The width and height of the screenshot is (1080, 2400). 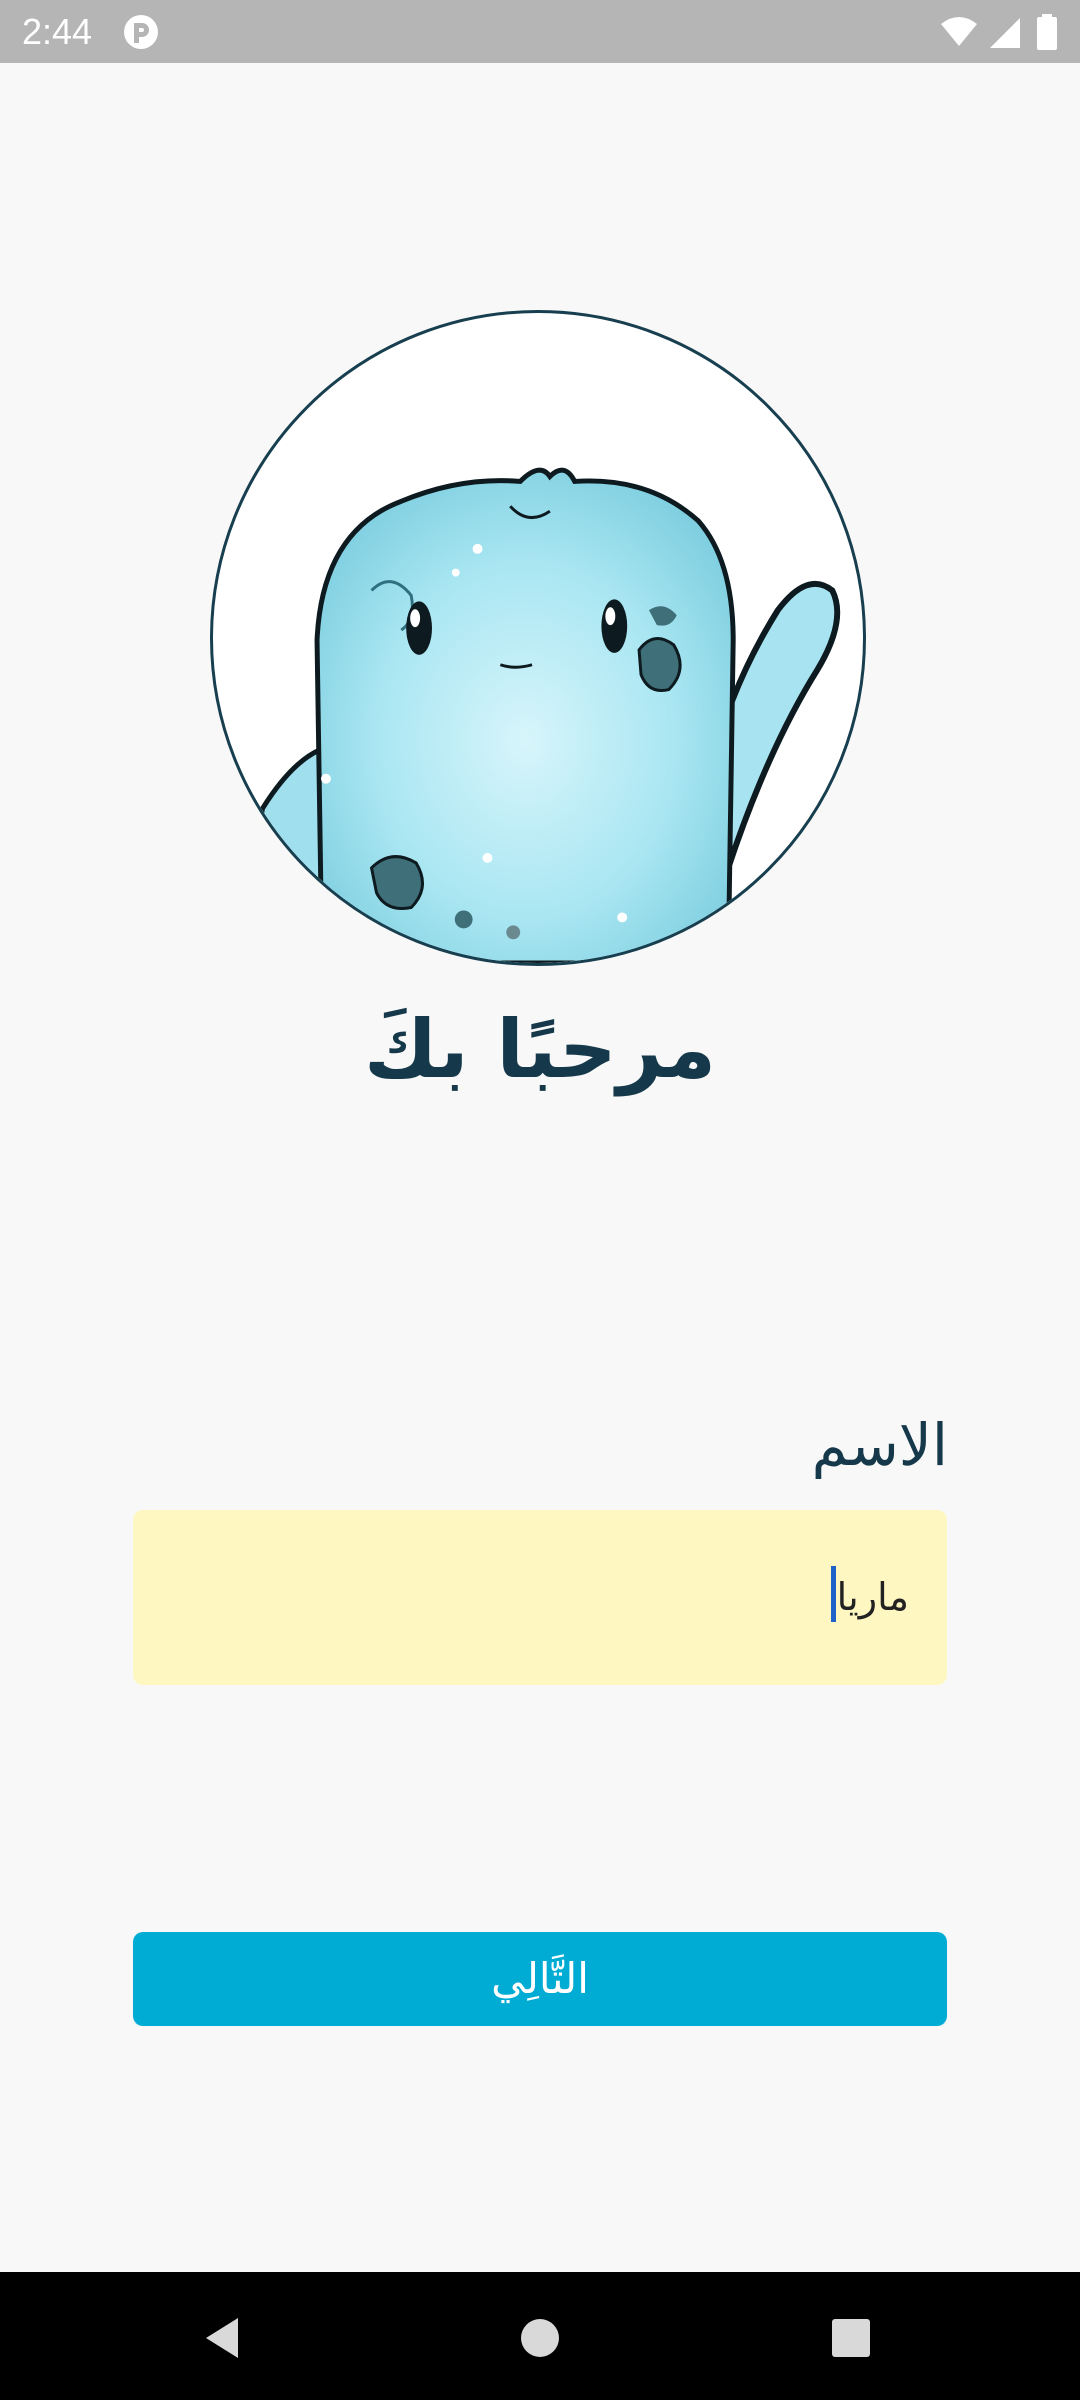 I want to click on name-input: ماريا, so click(x=540, y=1597).